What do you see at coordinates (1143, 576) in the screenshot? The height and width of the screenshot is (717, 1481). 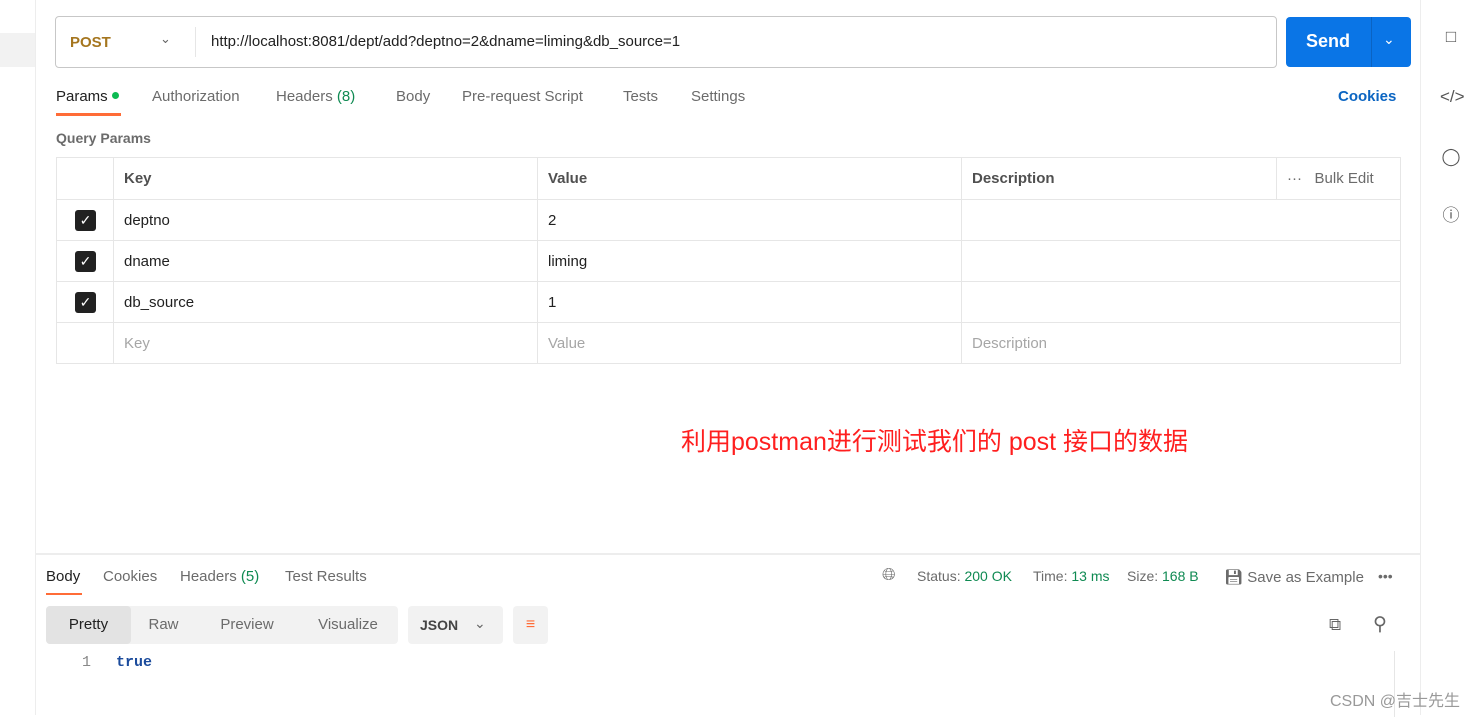 I see `size-label: Size:` at bounding box center [1143, 576].